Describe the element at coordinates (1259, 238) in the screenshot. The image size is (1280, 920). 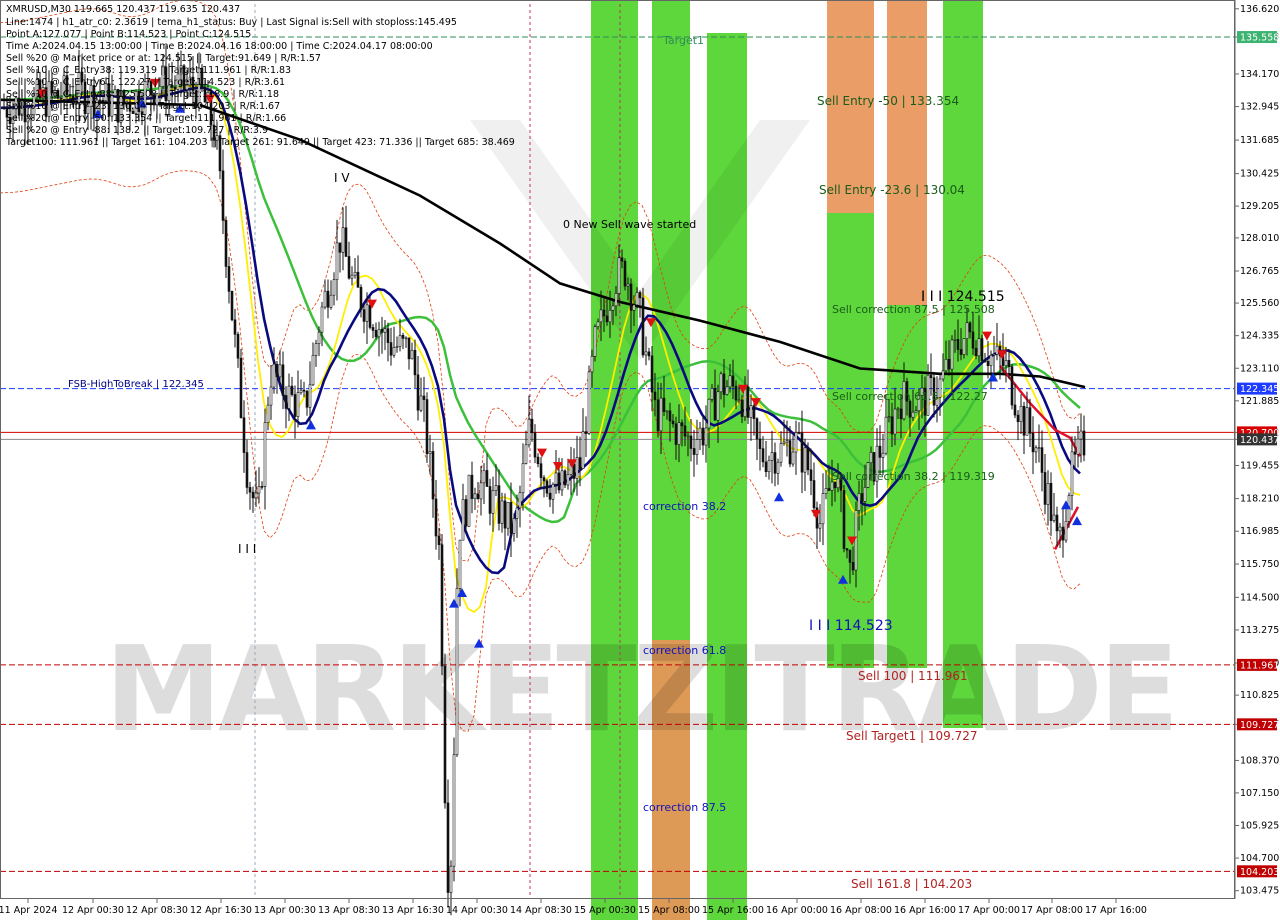
I see `y-tick-label: 128.010` at that location.